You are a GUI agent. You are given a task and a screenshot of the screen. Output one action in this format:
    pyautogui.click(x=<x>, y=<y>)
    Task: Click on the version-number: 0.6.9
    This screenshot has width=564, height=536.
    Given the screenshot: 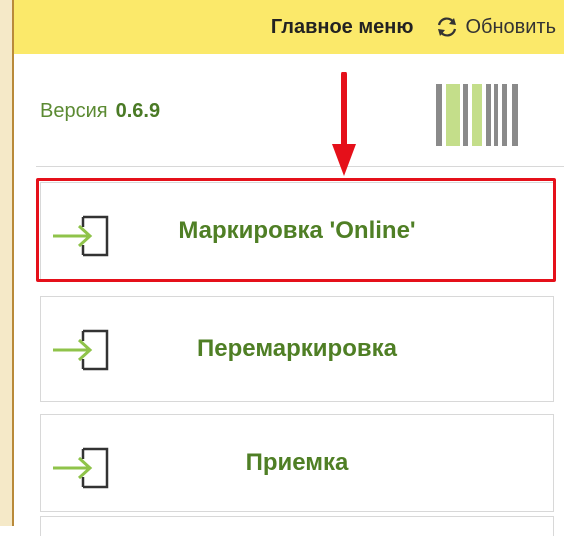 What is the action you would take?
    pyautogui.click(x=138, y=111)
    